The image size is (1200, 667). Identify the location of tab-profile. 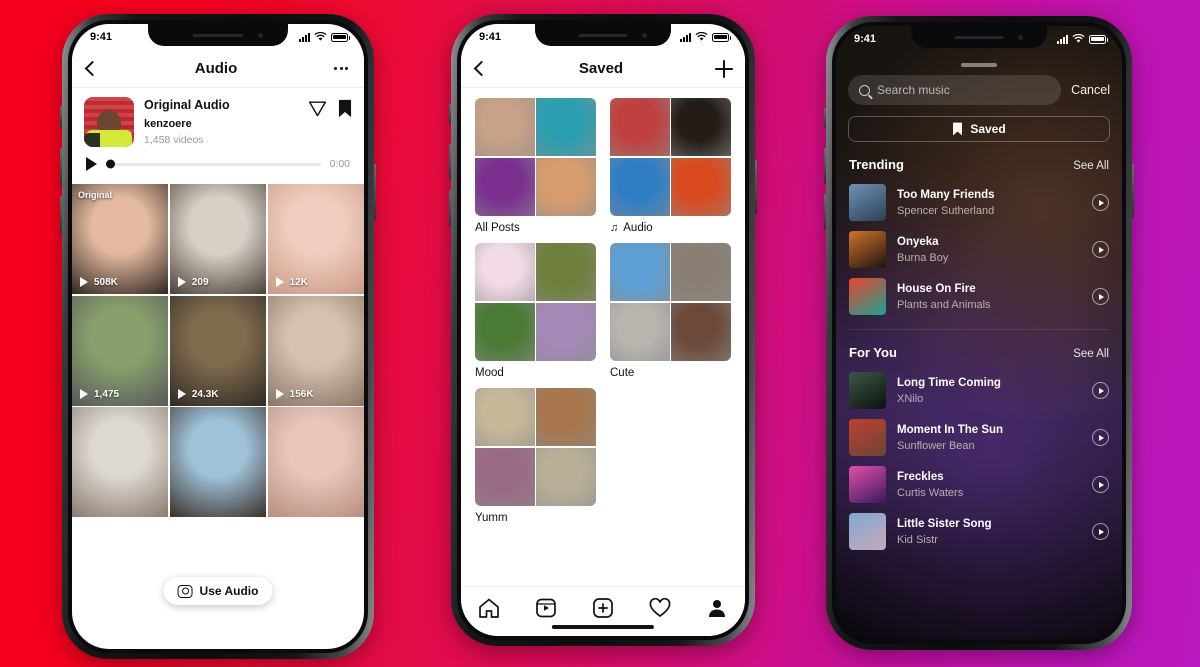
(717, 608).